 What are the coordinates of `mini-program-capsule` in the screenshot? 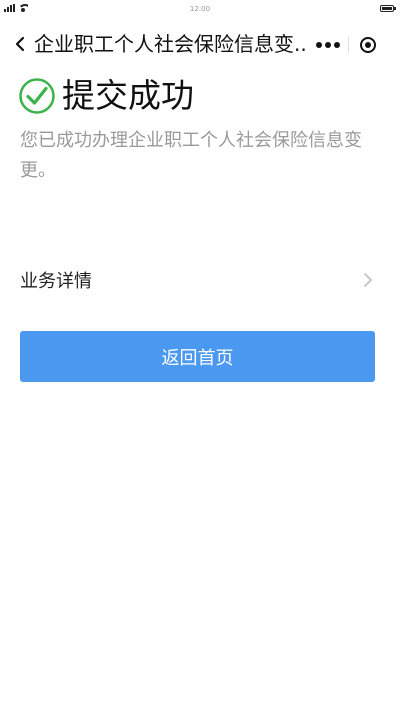 It's located at (348, 45).